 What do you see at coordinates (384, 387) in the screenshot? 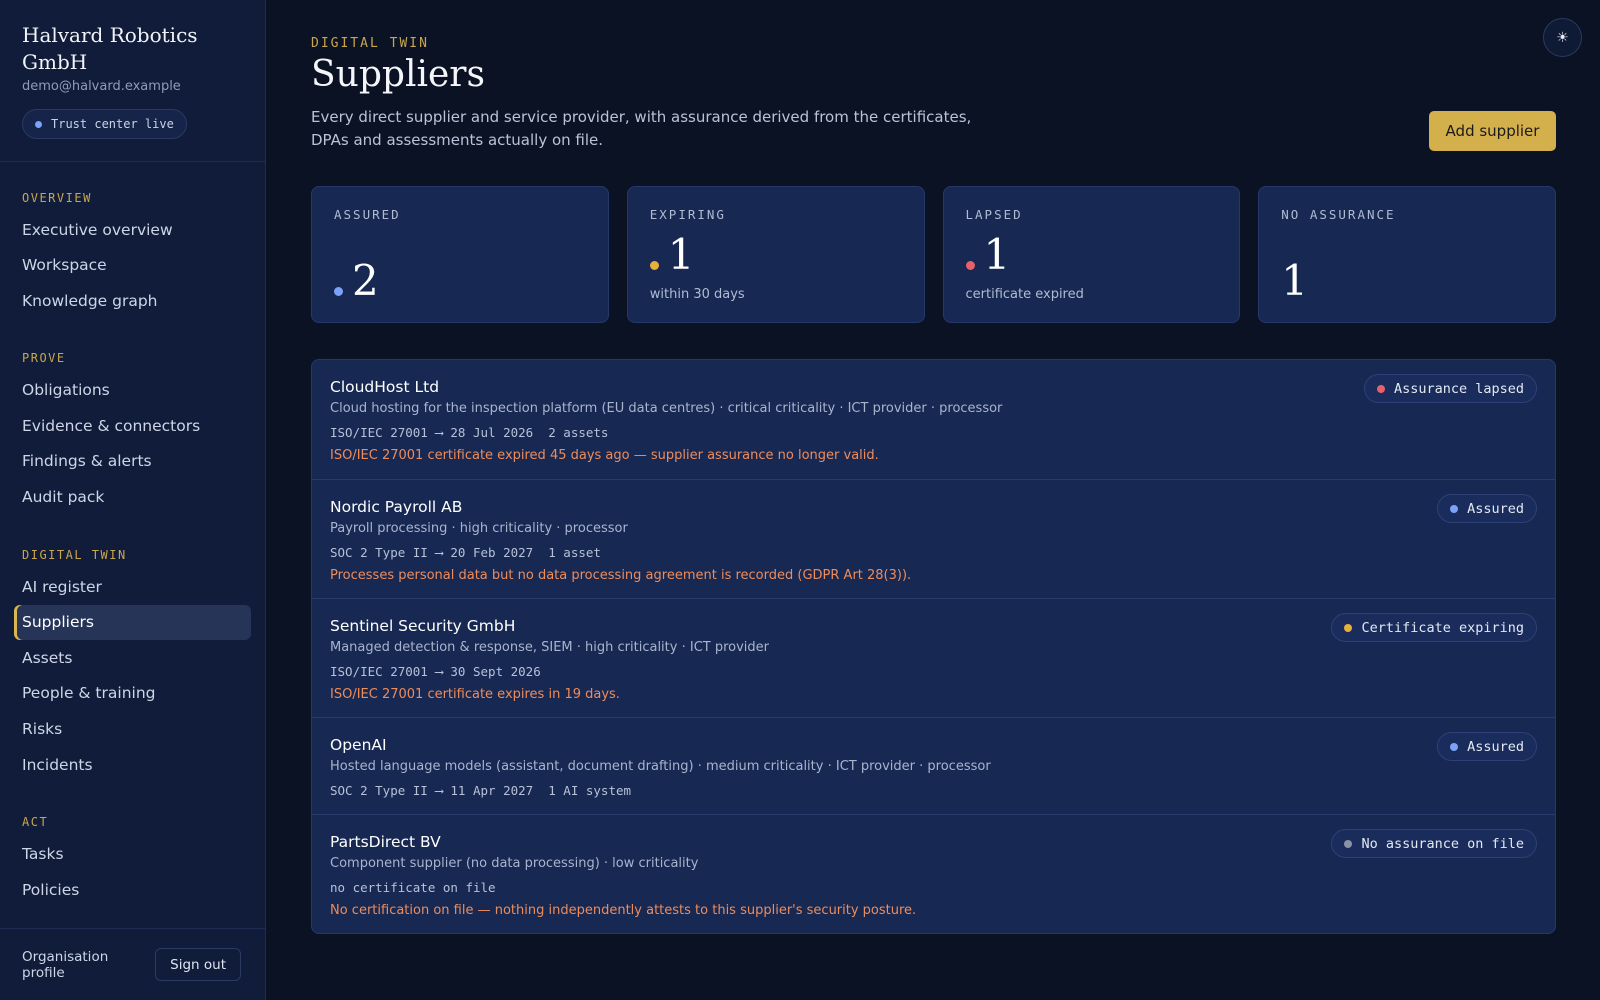
I see `supplier-name: CloudHost Ltd` at bounding box center [384, 387].